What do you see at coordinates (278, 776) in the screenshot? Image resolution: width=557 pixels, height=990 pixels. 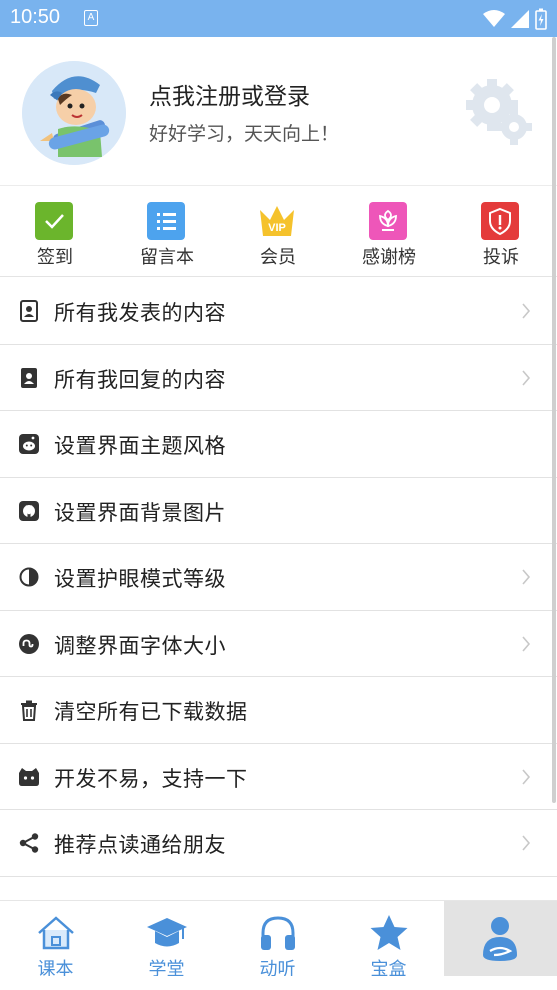 I see `menu-support: 开发不易，支持一下` at bounding box center [278, 776].